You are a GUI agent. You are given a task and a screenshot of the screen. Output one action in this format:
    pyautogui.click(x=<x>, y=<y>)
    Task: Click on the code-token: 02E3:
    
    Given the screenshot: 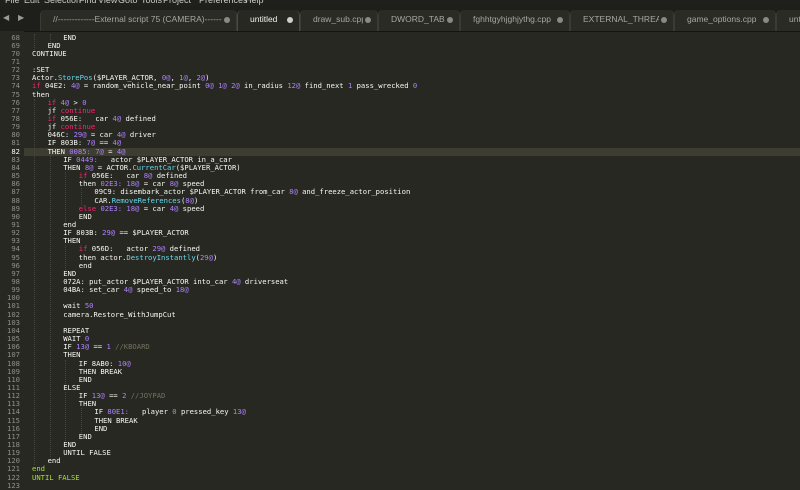 What is the action you would take?
    pyautogui.click(x=111, y=208)
    